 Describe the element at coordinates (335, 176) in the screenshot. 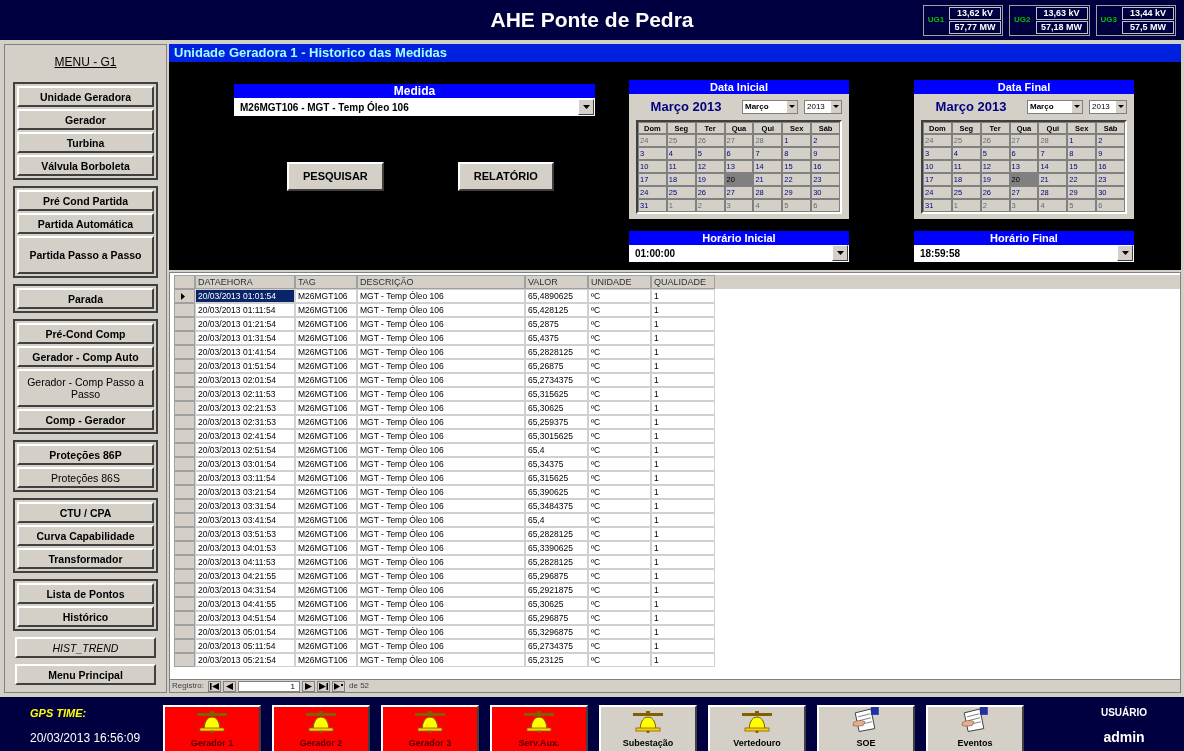

I see `action-button: PESQUISAR` at that location.